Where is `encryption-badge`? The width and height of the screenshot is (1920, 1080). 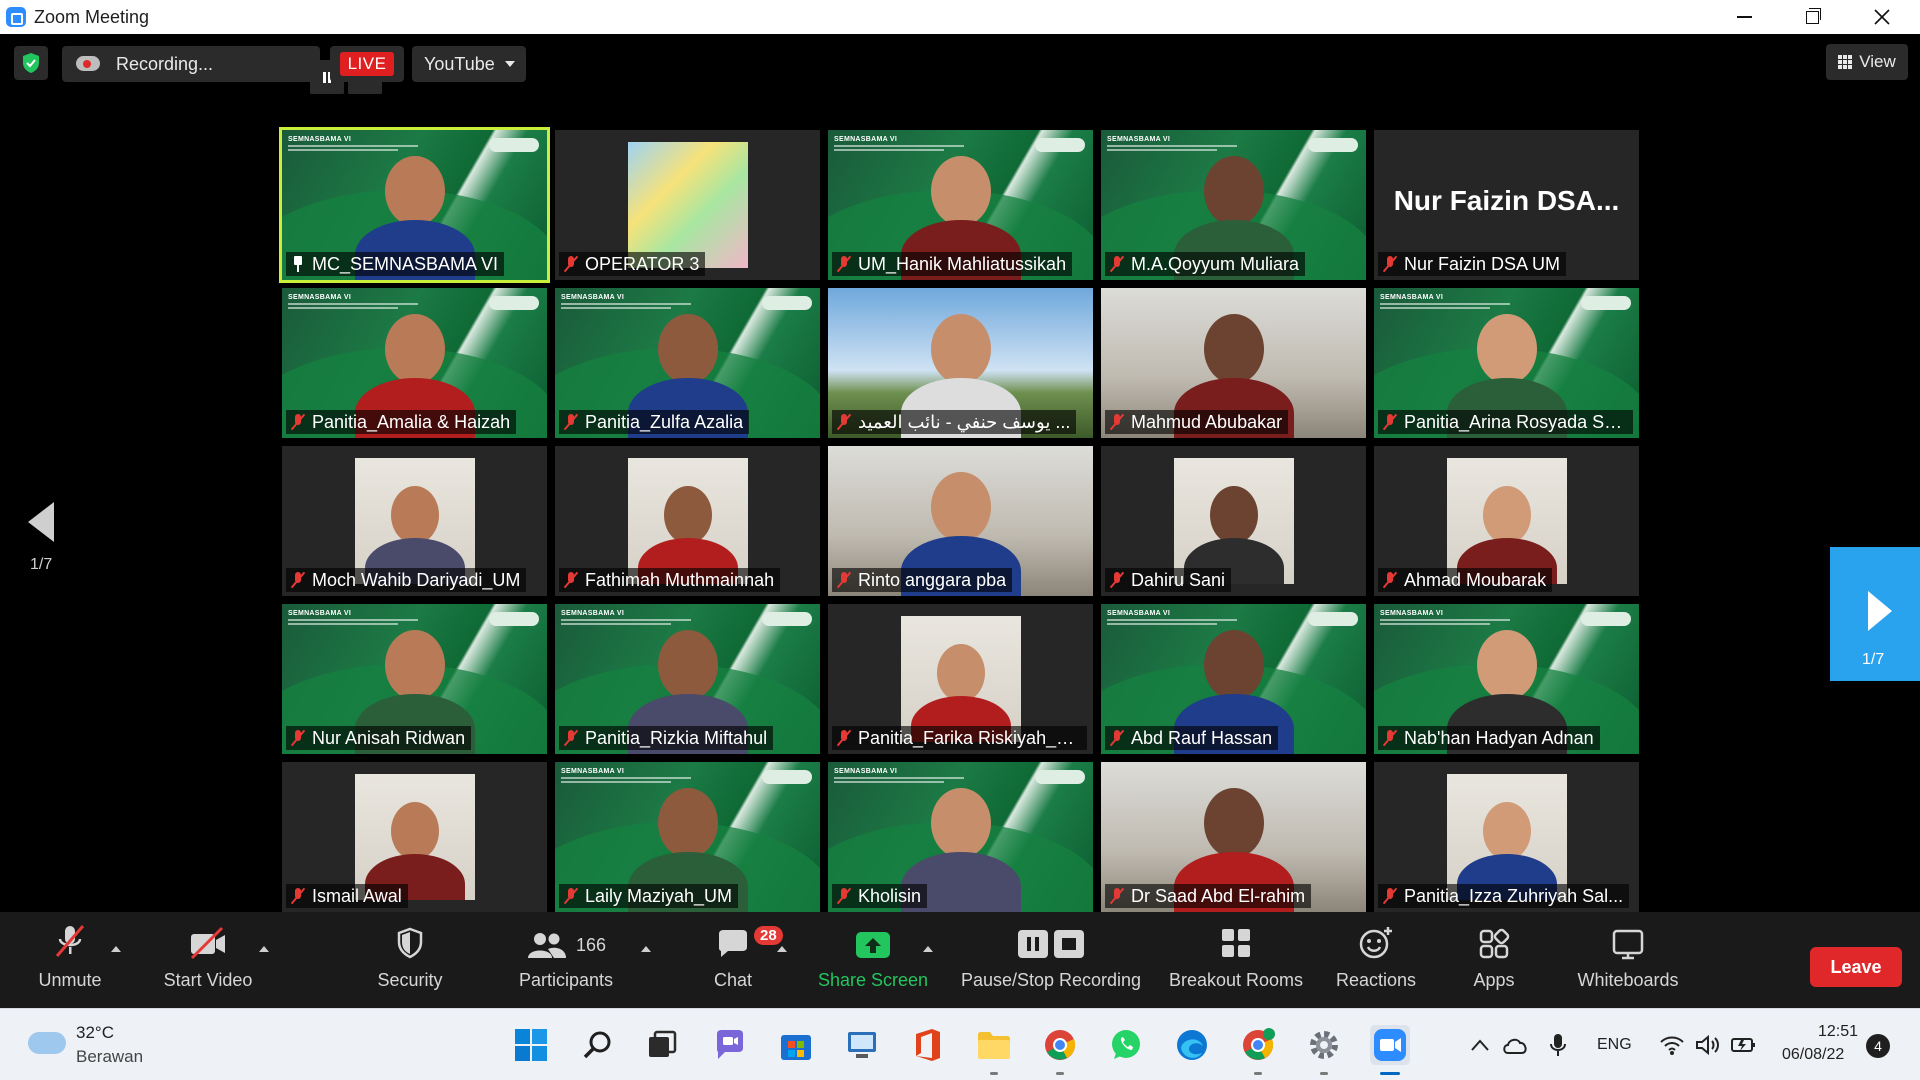 encryption-badge is located at coordinates (31, 63).